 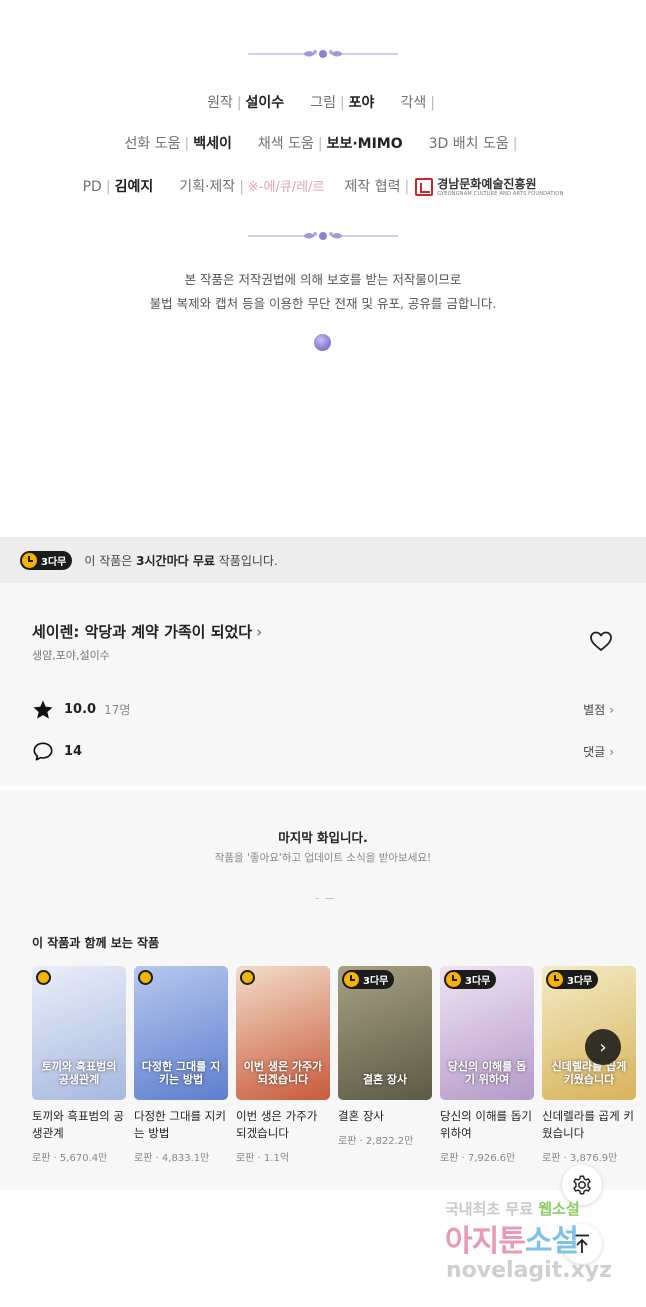 I want to click on credit-label-coloring: 채색 도움, so click(x=285, y=144).